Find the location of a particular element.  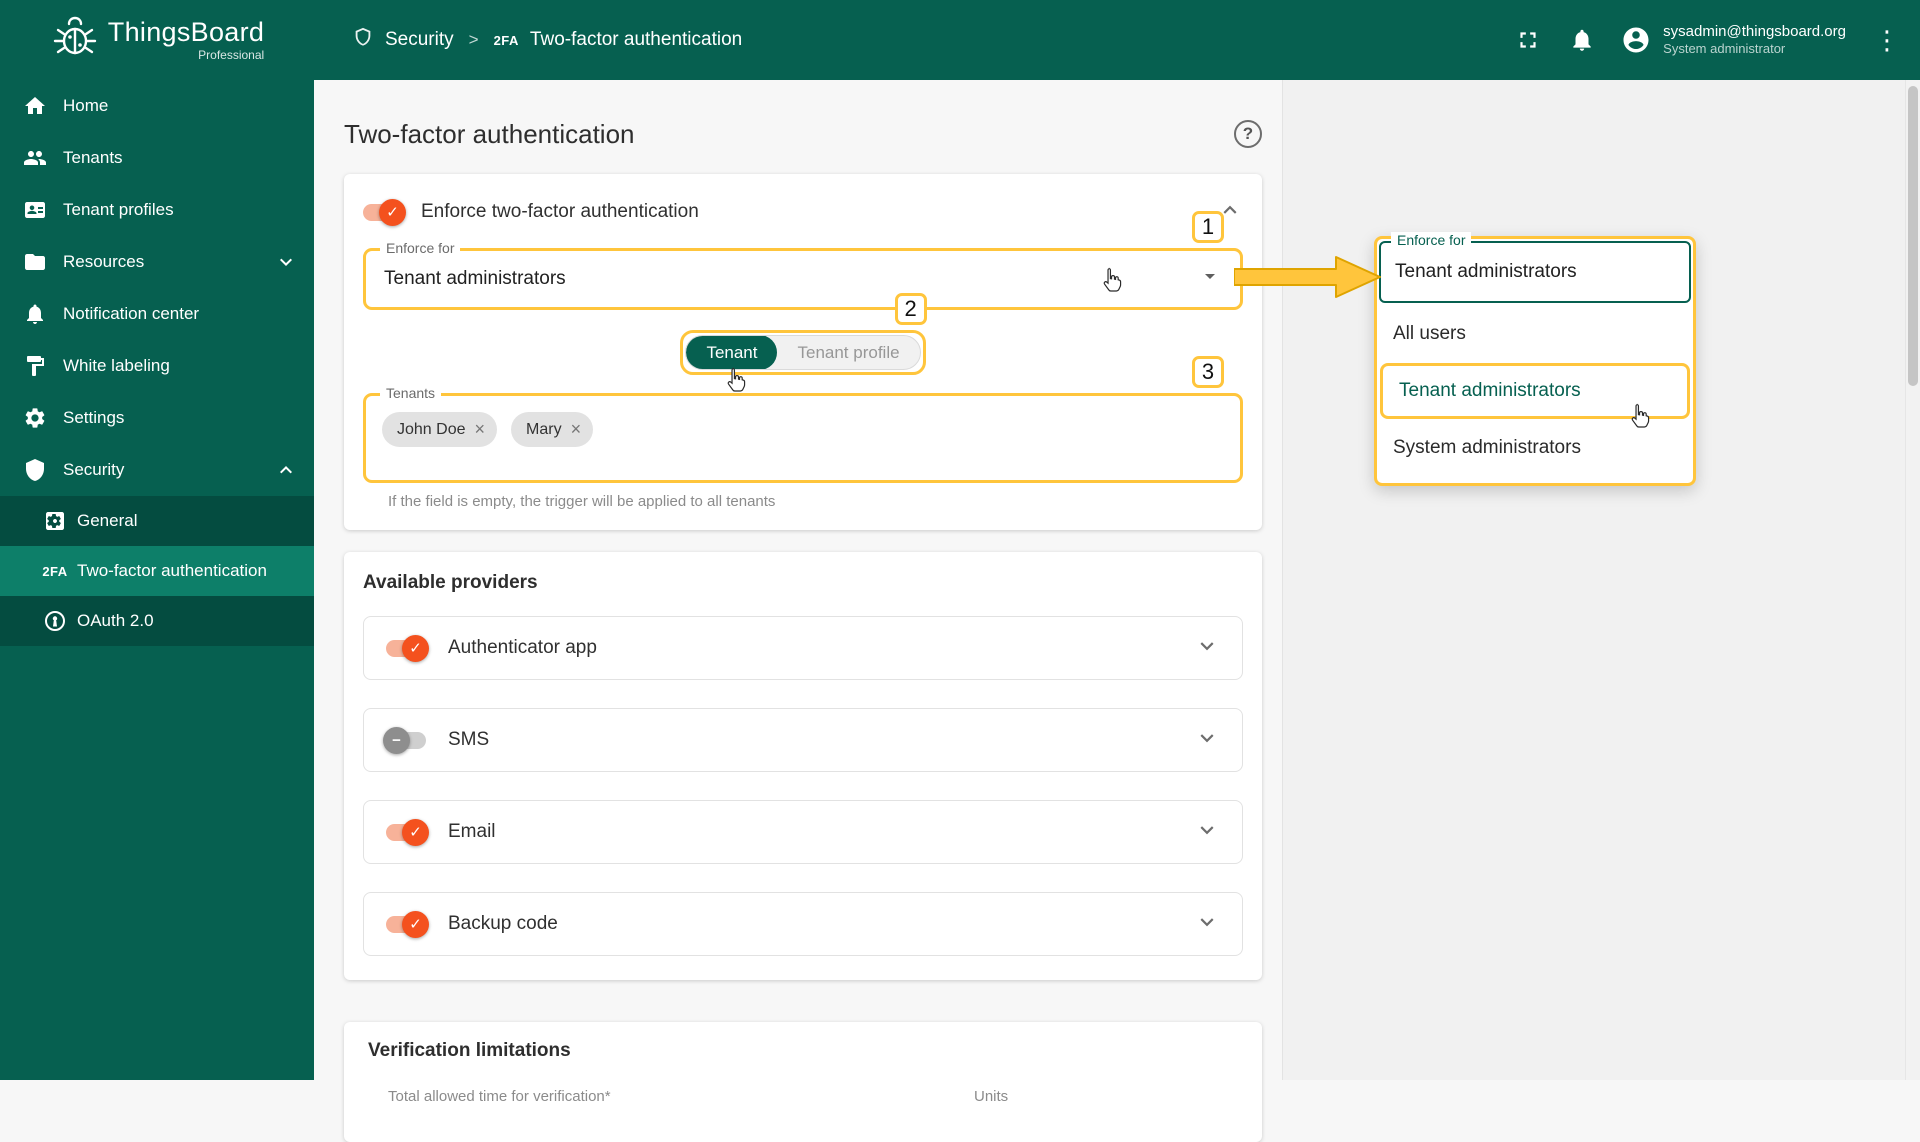

page-title: Two-factor authentication is located at coordinates (489, 134).